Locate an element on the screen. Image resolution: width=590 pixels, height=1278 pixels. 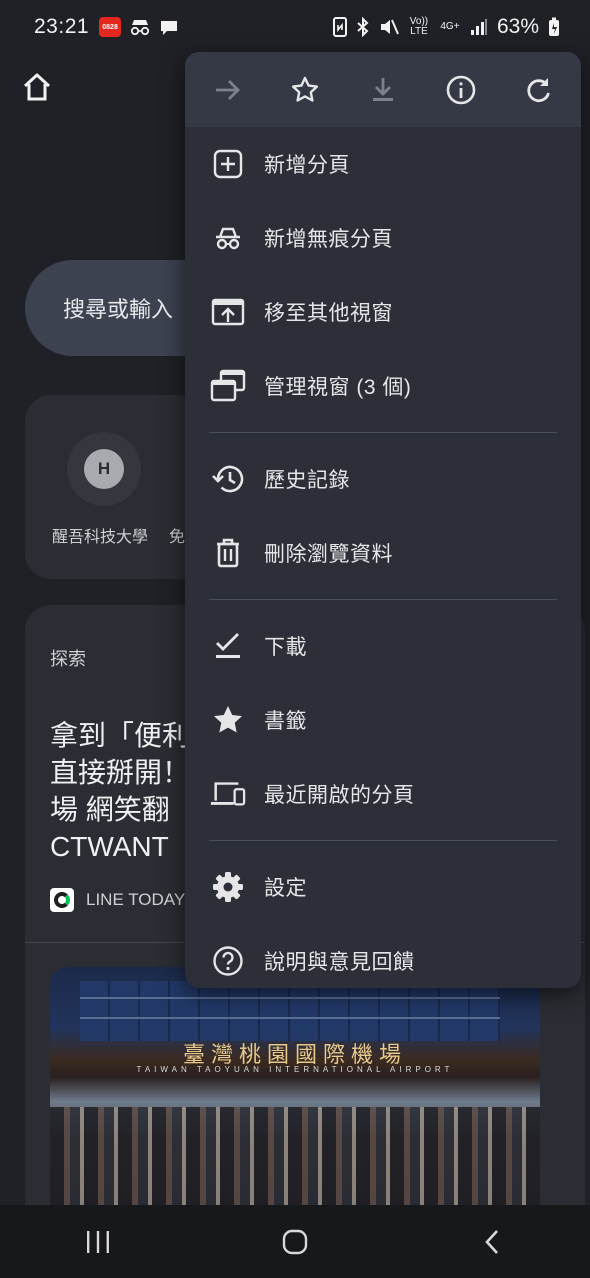
incognito-status-icon is located at coordinates (140, 28).